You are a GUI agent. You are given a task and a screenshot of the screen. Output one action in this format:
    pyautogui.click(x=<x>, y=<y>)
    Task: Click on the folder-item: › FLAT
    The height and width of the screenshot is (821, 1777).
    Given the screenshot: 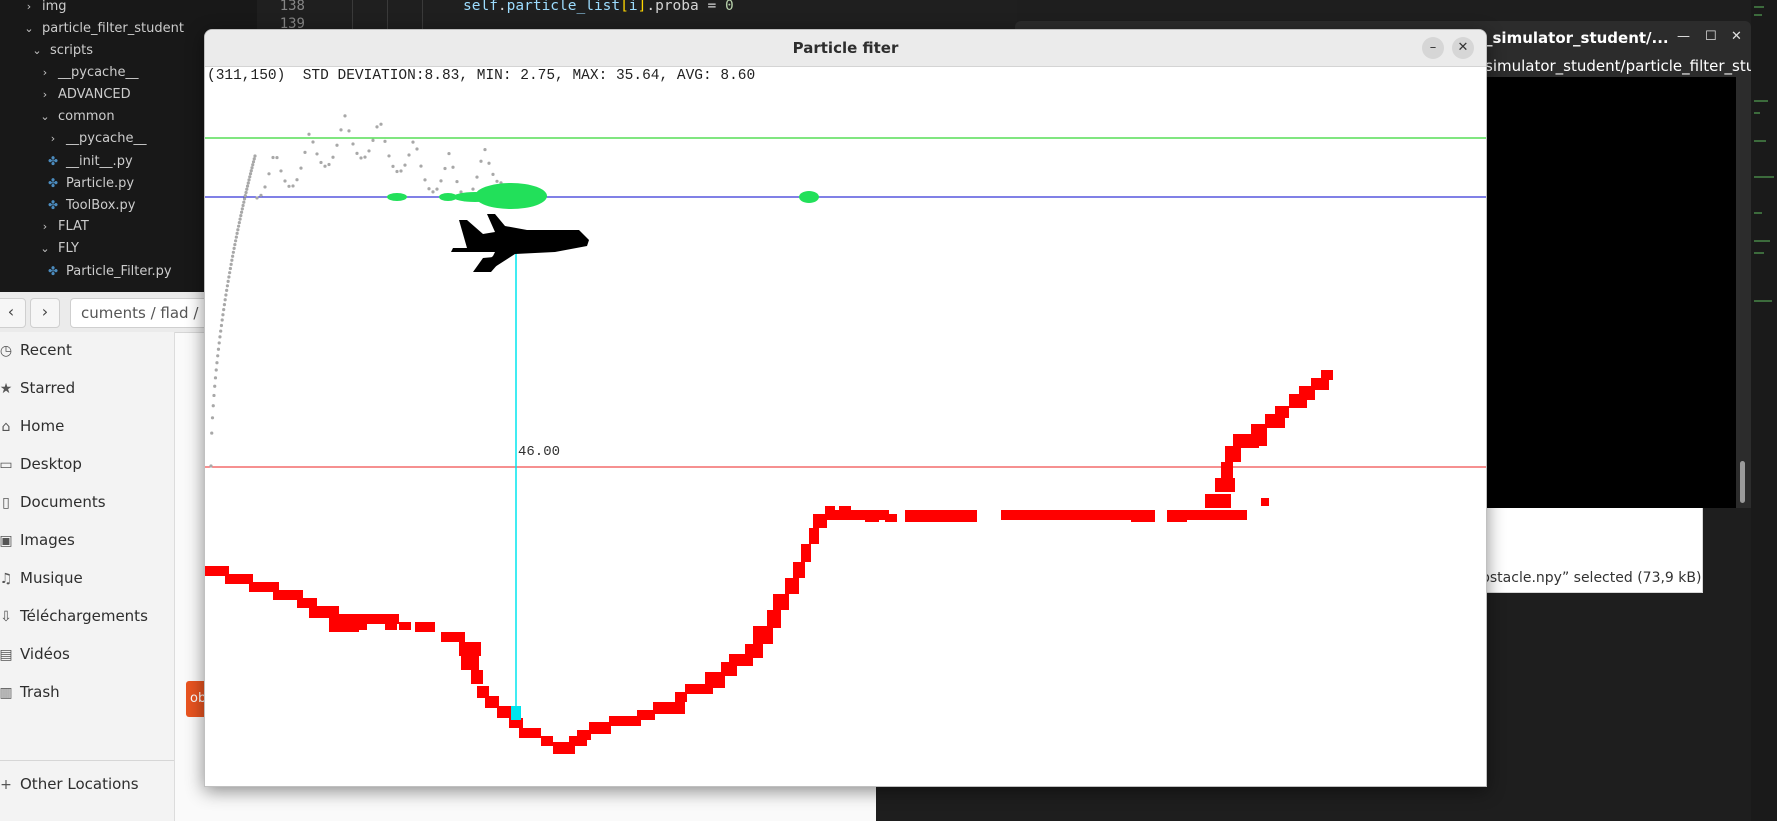 What is the action you would take?
    pyautogui.click(x=44, y=227)
    